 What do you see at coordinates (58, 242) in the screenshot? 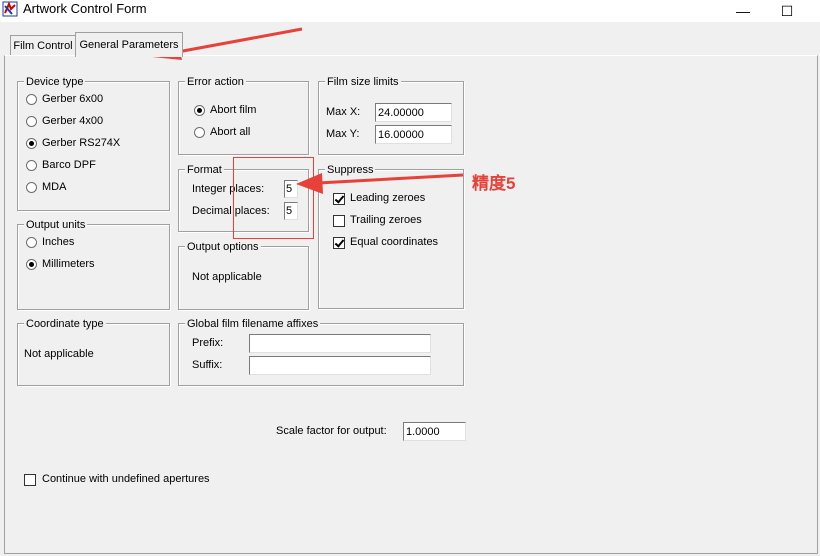
I see `inches-label: Inches` at bounding box center [58, 242].